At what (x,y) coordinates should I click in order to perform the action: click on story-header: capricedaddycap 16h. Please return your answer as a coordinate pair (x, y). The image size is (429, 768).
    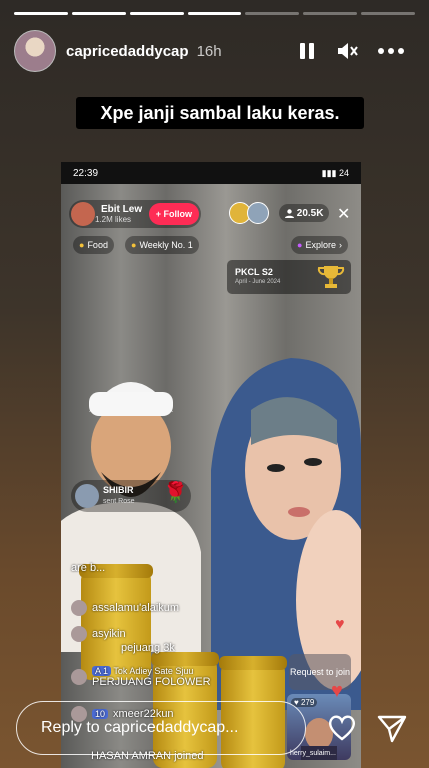
    Looking at the image, I should click on (214, 51).